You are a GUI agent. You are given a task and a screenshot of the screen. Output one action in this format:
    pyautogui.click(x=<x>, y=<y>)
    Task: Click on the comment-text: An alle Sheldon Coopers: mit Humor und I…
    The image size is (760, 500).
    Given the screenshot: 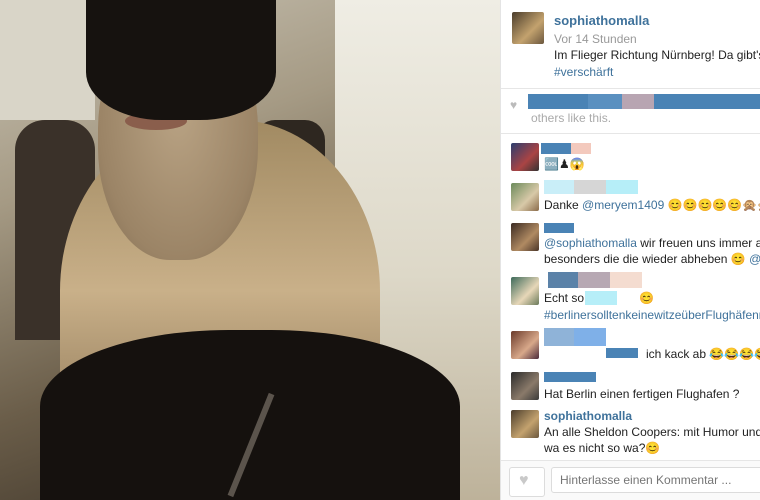 What is the action you would take?
    pyautogui.click(x=652, y=432)
    